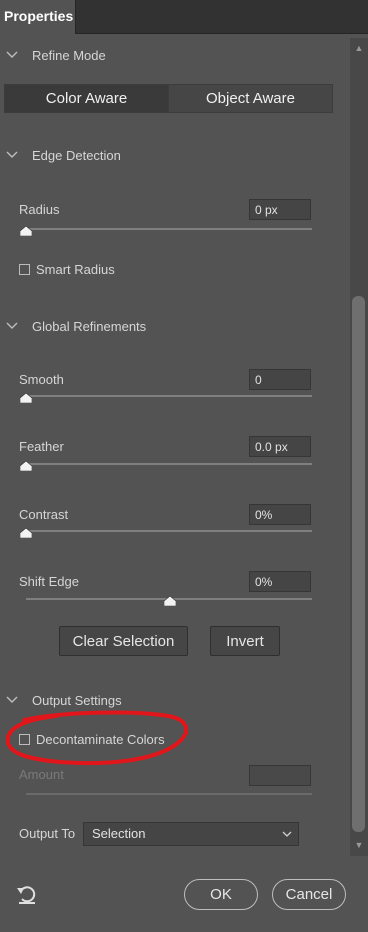  Describe the element at coordinates (119, 833) in the screenshot. I see `output-to-selected-value: Selection` at that location.